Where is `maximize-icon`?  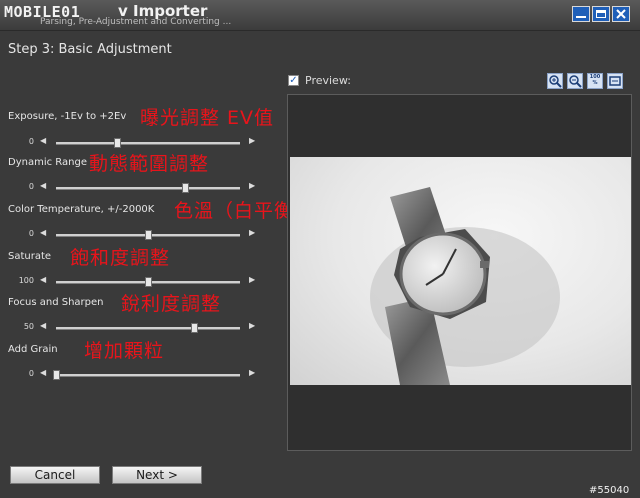
maximize-icon is located at coordinates (601, 14).